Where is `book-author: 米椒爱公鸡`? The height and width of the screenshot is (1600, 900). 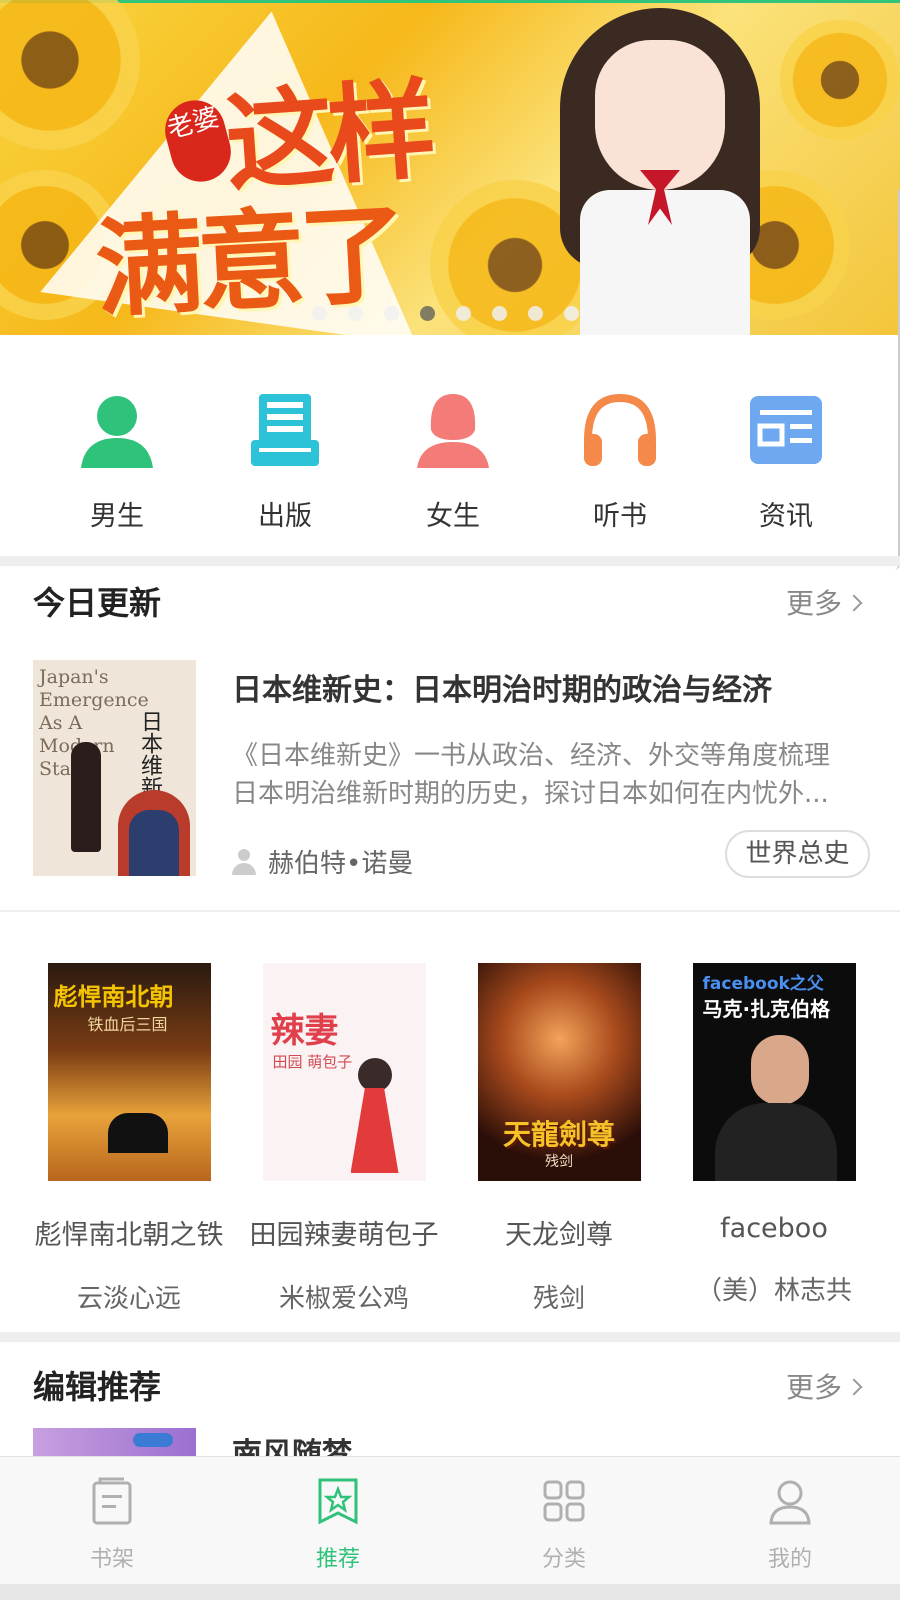
book-author: 米椒爱公鸡 is located at coordinates (343, 1299).